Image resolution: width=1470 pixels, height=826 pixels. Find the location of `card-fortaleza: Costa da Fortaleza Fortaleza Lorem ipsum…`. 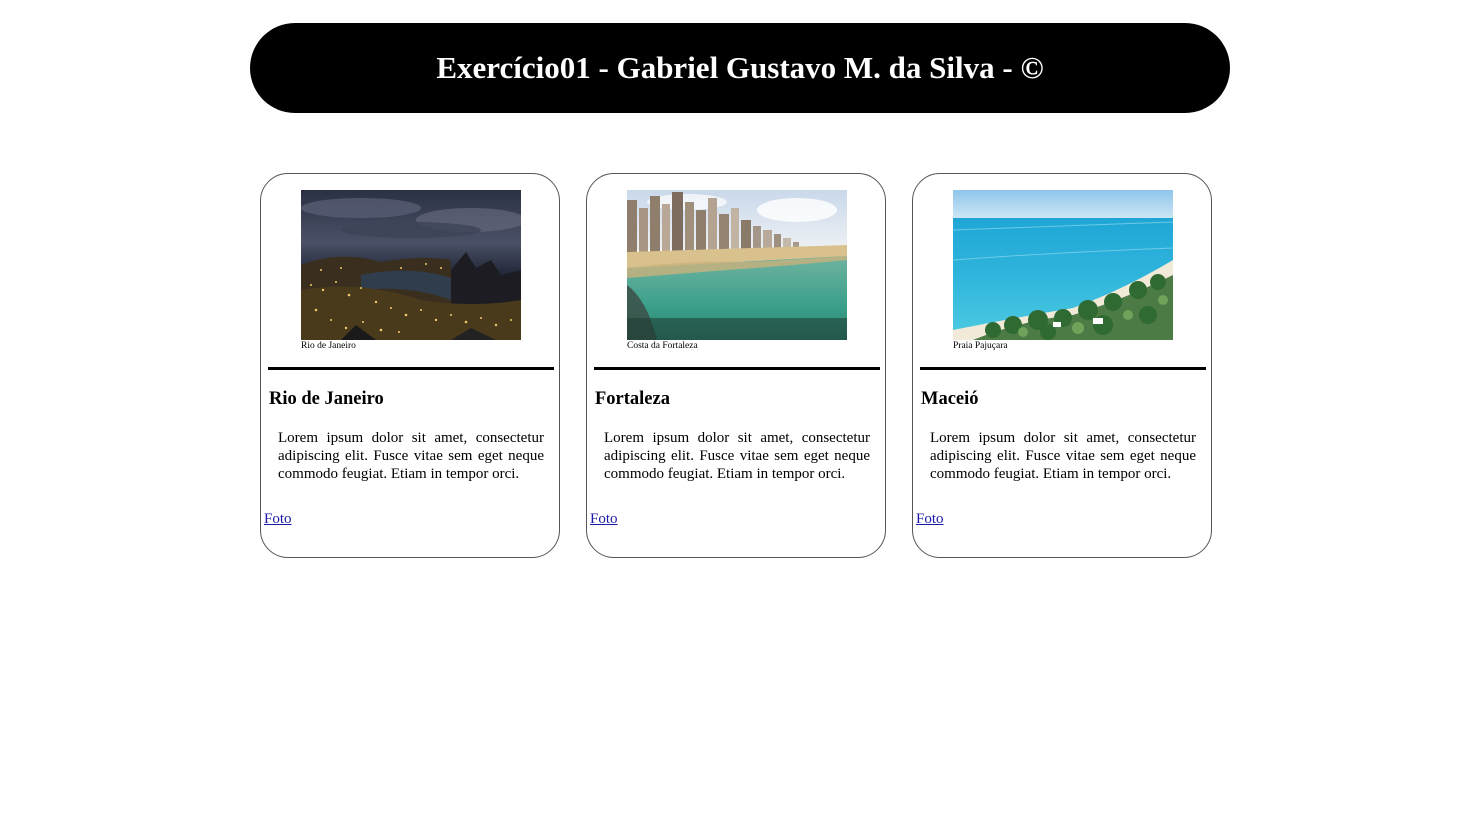

card-fortaleza: Costa da Fortaleza Fortaleza Lorem ipsum… is located at coordinates (736, 365).